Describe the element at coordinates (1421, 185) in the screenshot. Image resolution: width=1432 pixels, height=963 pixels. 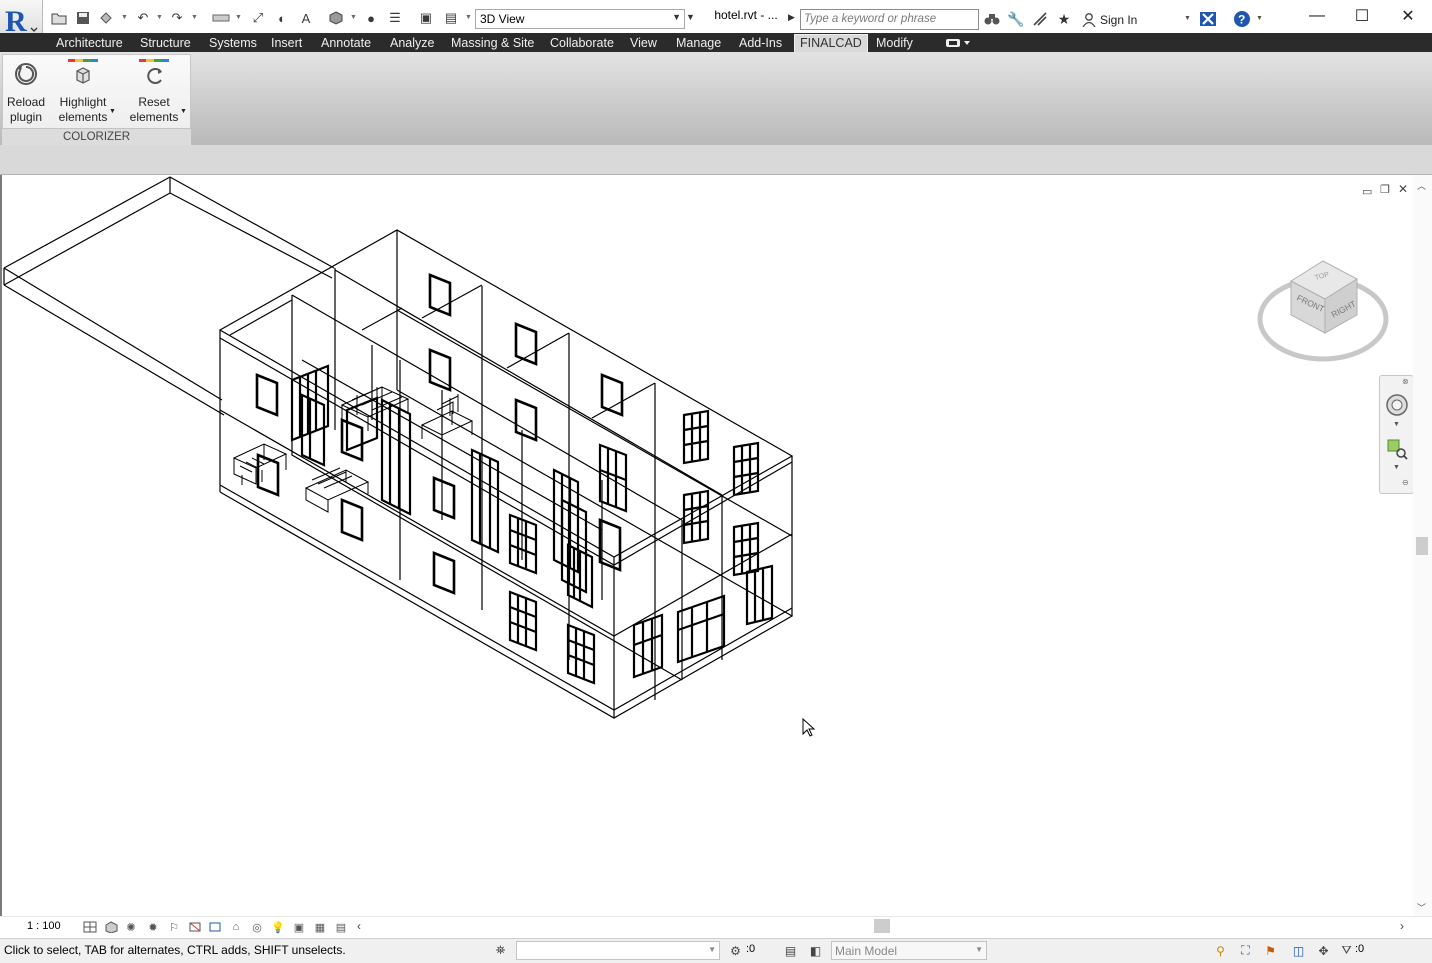
I see `scroll-up-icon: ︿` at that location.